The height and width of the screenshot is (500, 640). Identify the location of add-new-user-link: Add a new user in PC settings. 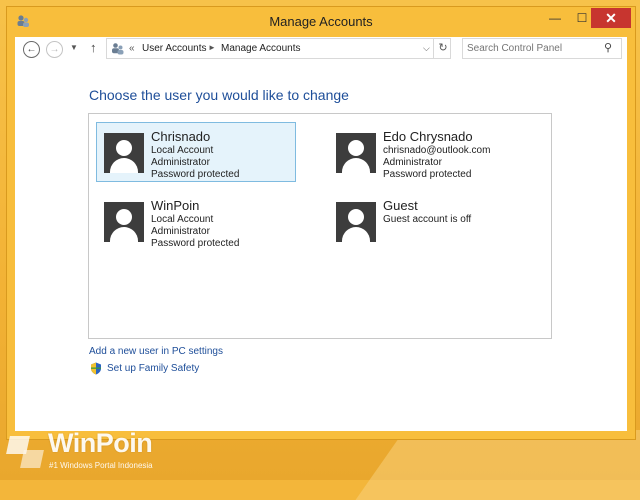
(156, 351).